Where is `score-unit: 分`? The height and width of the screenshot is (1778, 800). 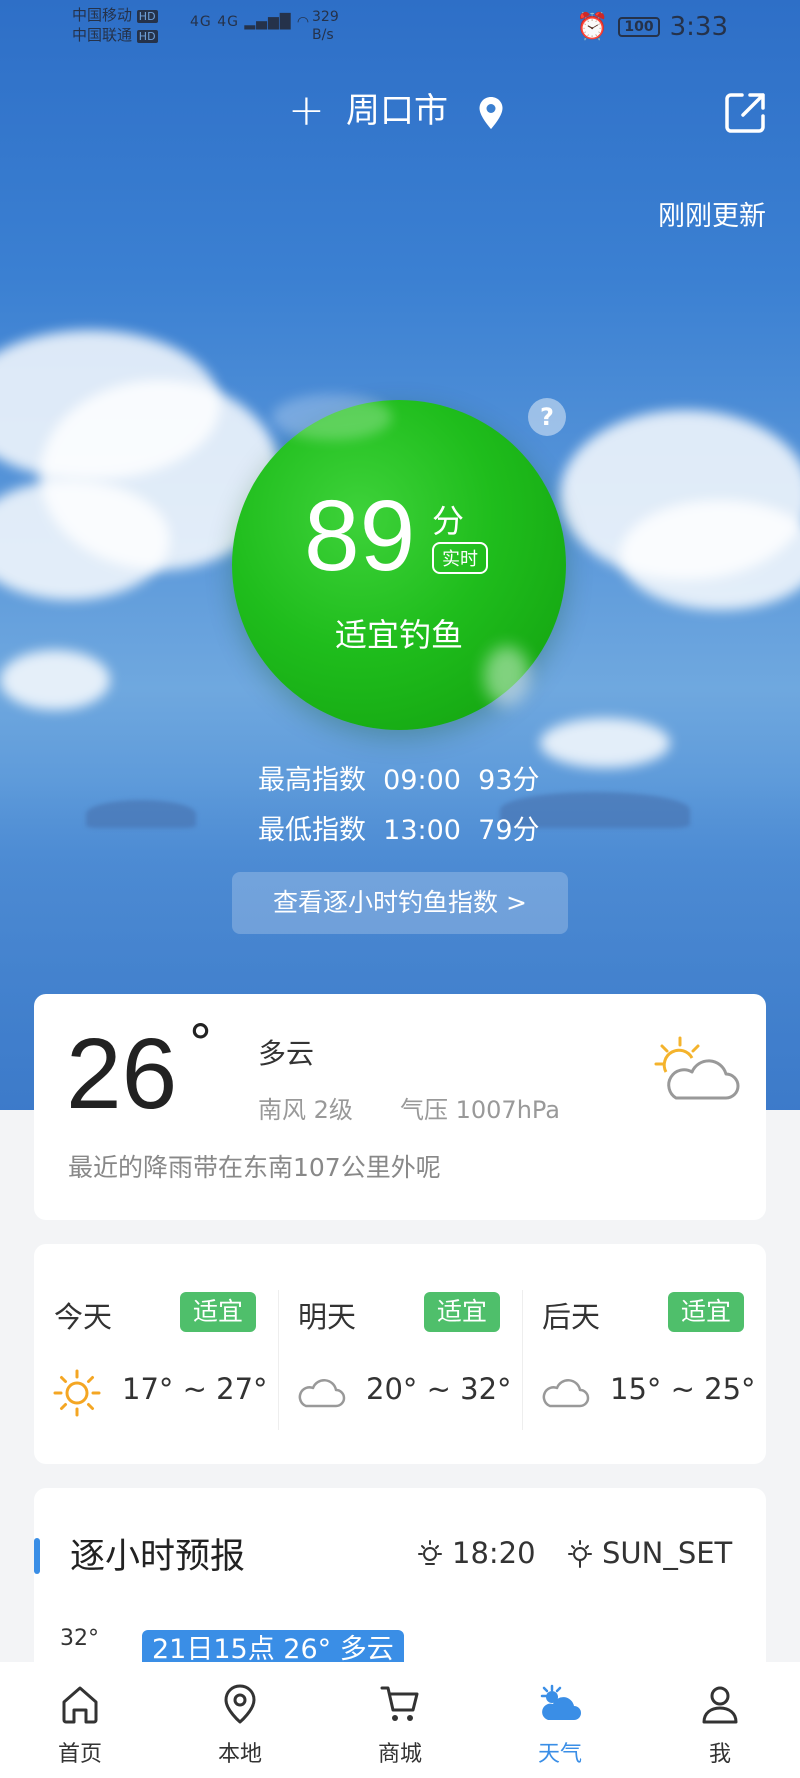 score-unit: 分 is located at coordinates (448, 521).